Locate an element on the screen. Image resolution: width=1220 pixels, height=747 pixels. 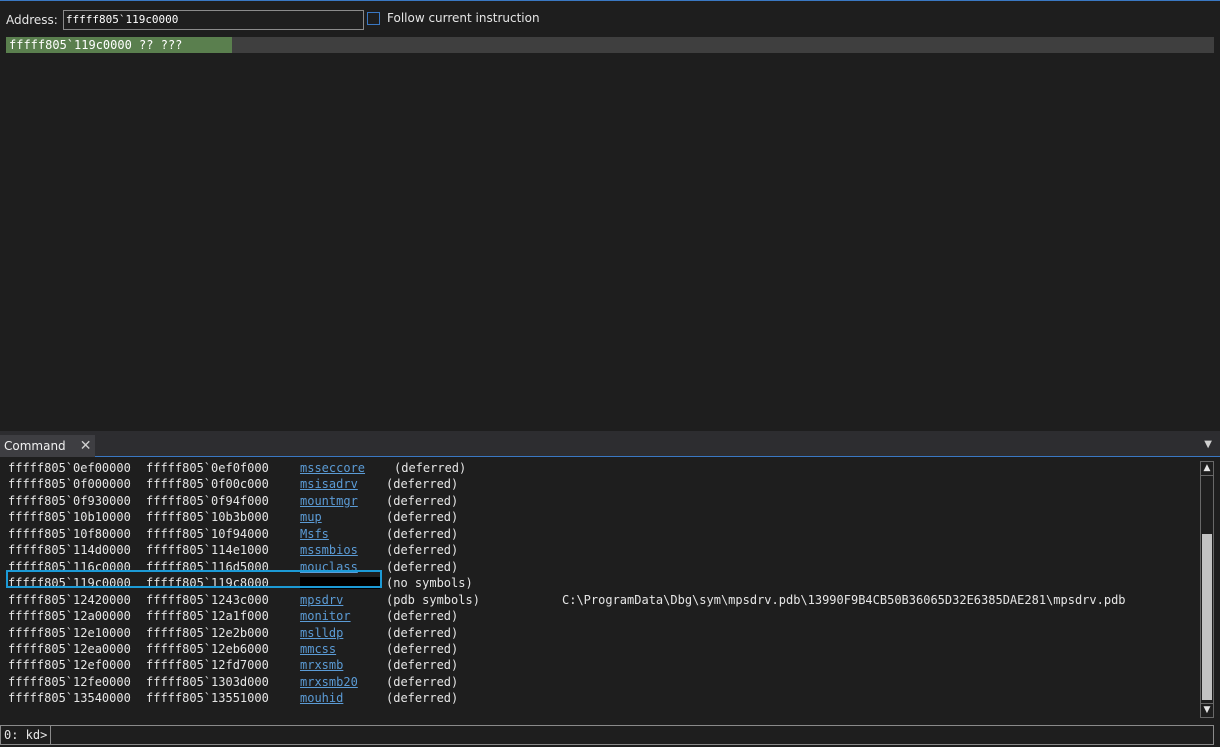
module-end-address: fffff805`13551000 is located at coordinates (207, 698).